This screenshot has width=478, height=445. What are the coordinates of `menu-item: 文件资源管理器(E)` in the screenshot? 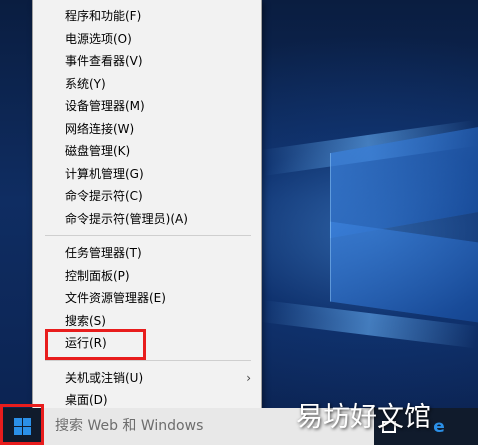 It's located at (147, 298).